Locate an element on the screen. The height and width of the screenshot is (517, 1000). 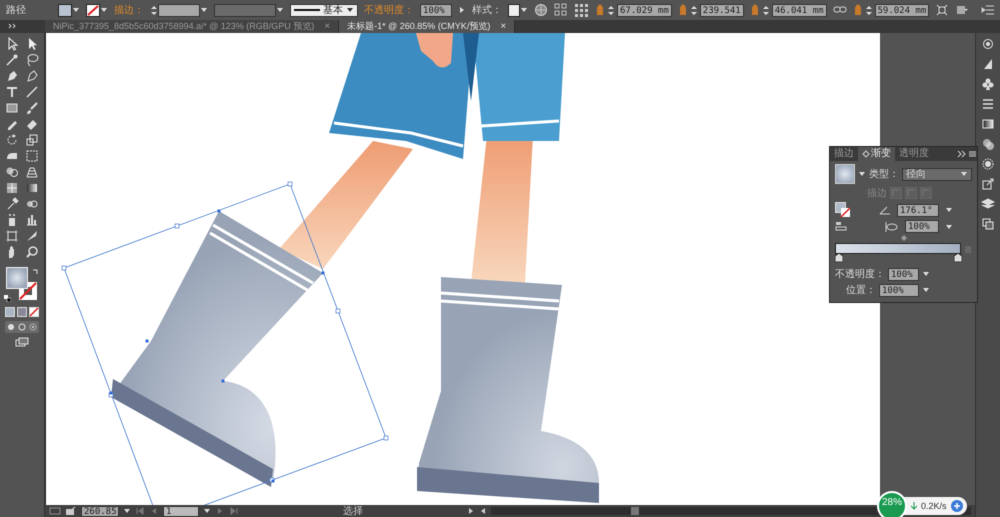
scrollbar-thumb is located at coordinates (635, 511).